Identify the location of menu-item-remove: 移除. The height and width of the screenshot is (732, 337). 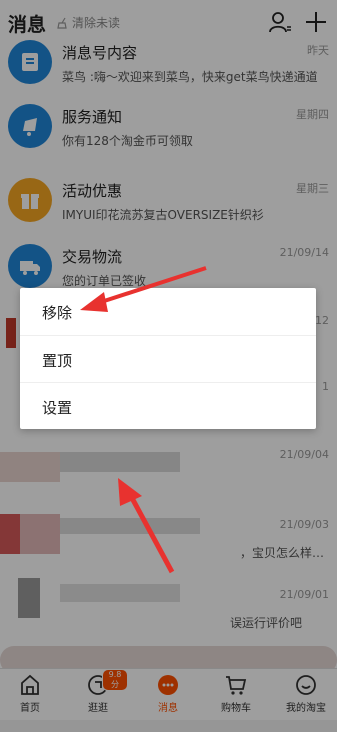
(168, 311).